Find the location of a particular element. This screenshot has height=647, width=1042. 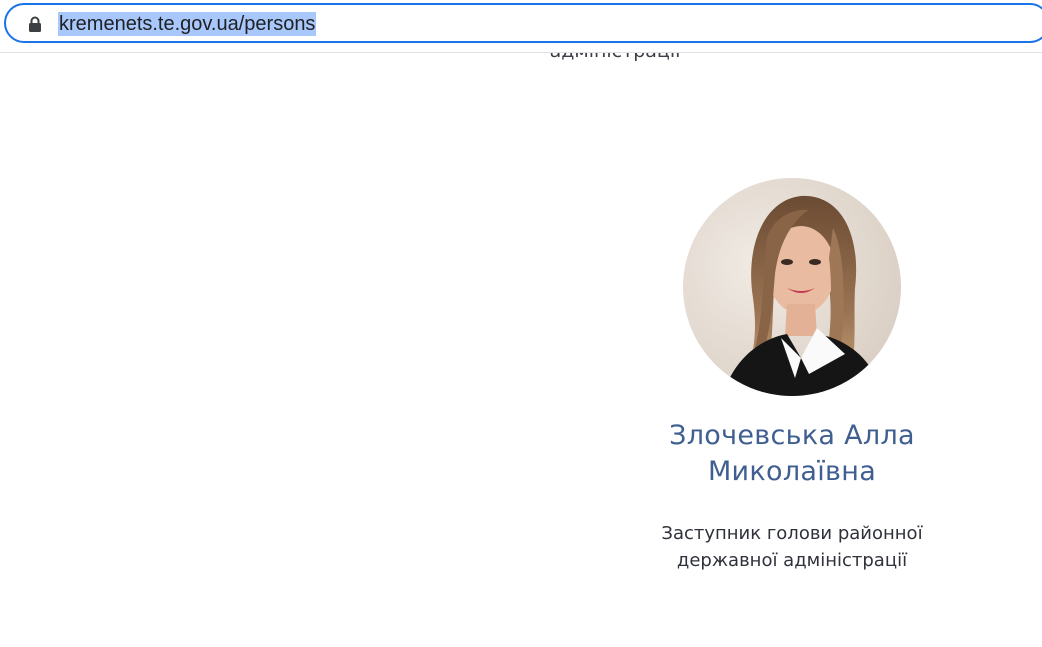

person-position-line-1: Заступник голови районної is located at coordinates (792, 533).